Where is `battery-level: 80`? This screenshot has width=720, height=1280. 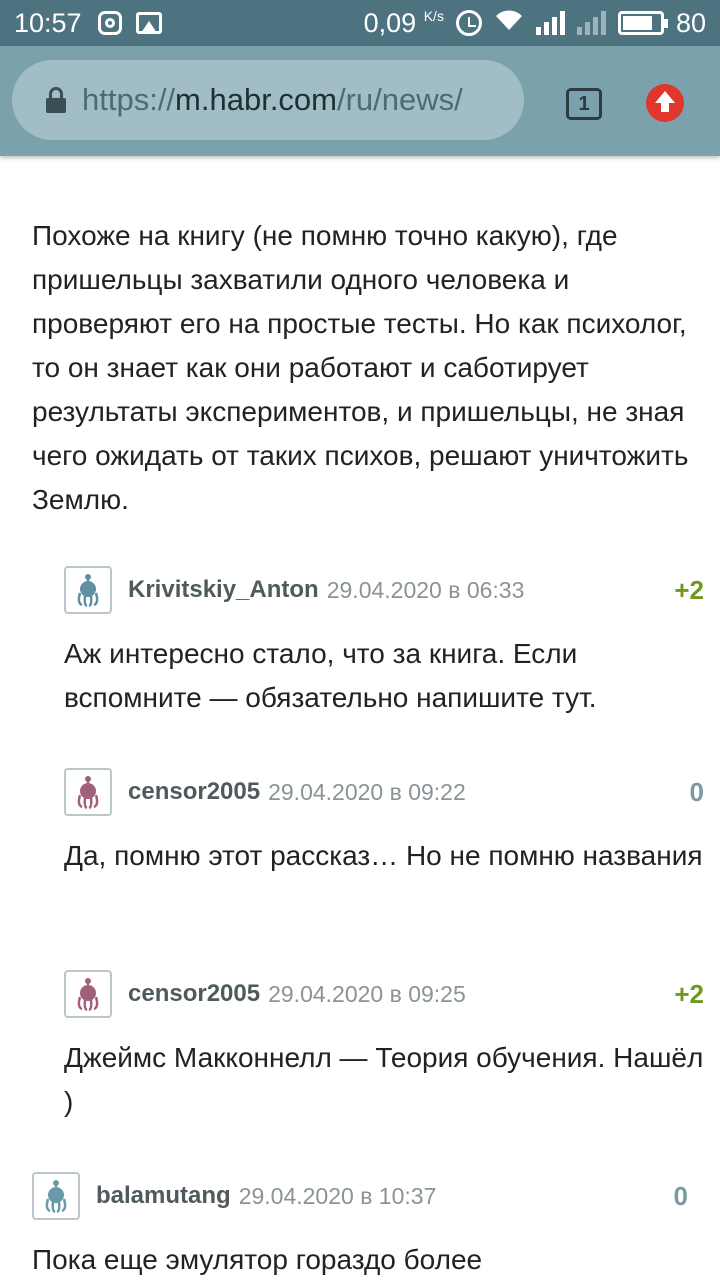
battery-level: 80 is located at coordinates (690, 22).